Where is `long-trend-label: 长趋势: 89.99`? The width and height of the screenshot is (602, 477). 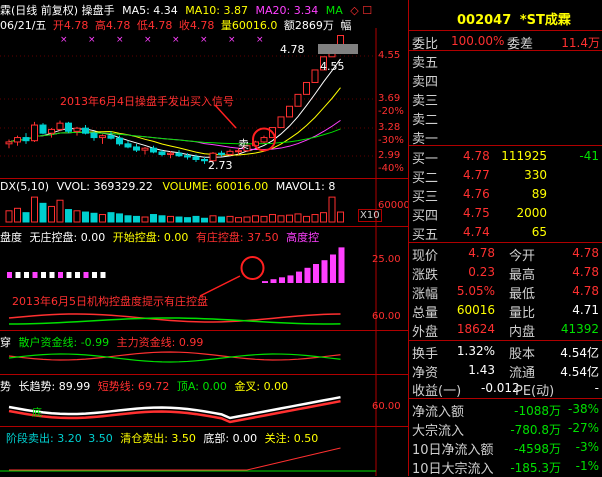 long-trend-label: 长趋势: 89.99 is located at coordinates (54, 386).